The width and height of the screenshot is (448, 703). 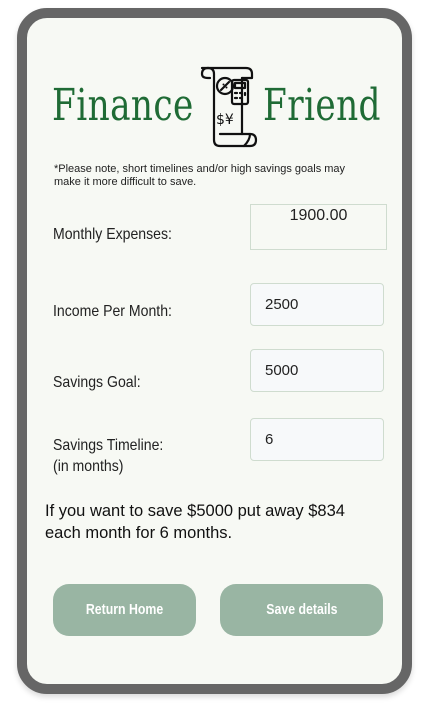 I want to click on save-details-label: Save details, so click(x=301, y=610).